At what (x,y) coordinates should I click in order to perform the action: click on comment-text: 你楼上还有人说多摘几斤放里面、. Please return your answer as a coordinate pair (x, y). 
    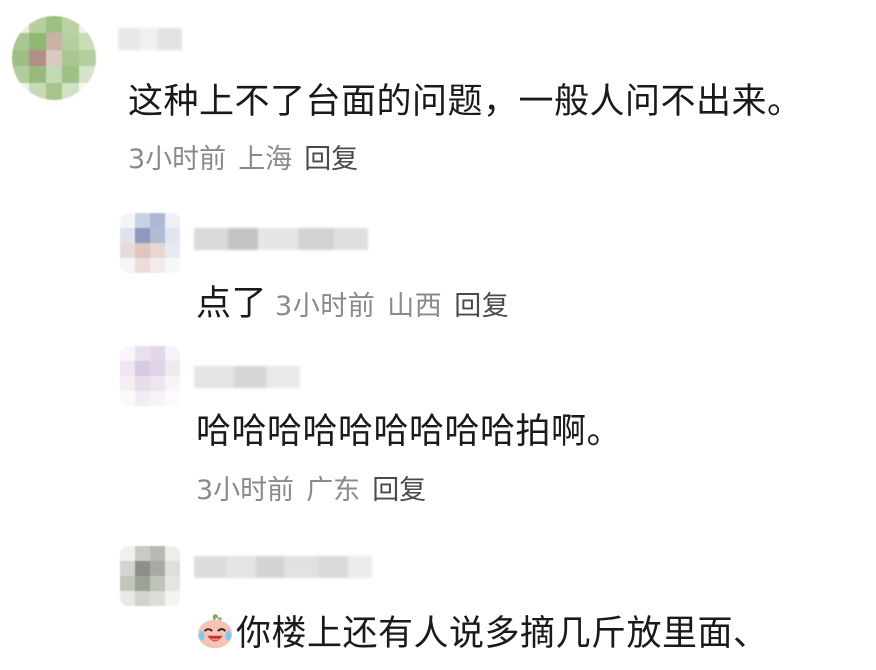
    Looking at the image, I should click on (502, 634).